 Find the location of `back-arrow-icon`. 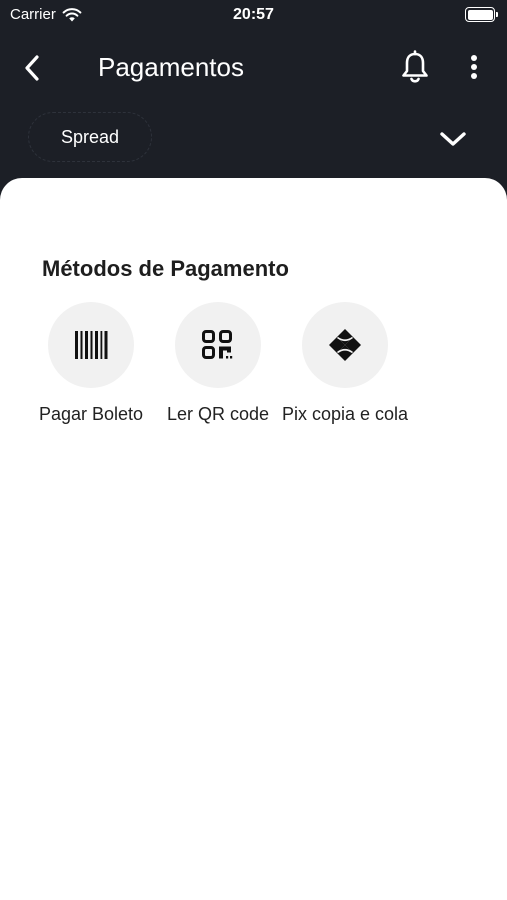

back-arrow-icon is located at coordinates (32, 68).